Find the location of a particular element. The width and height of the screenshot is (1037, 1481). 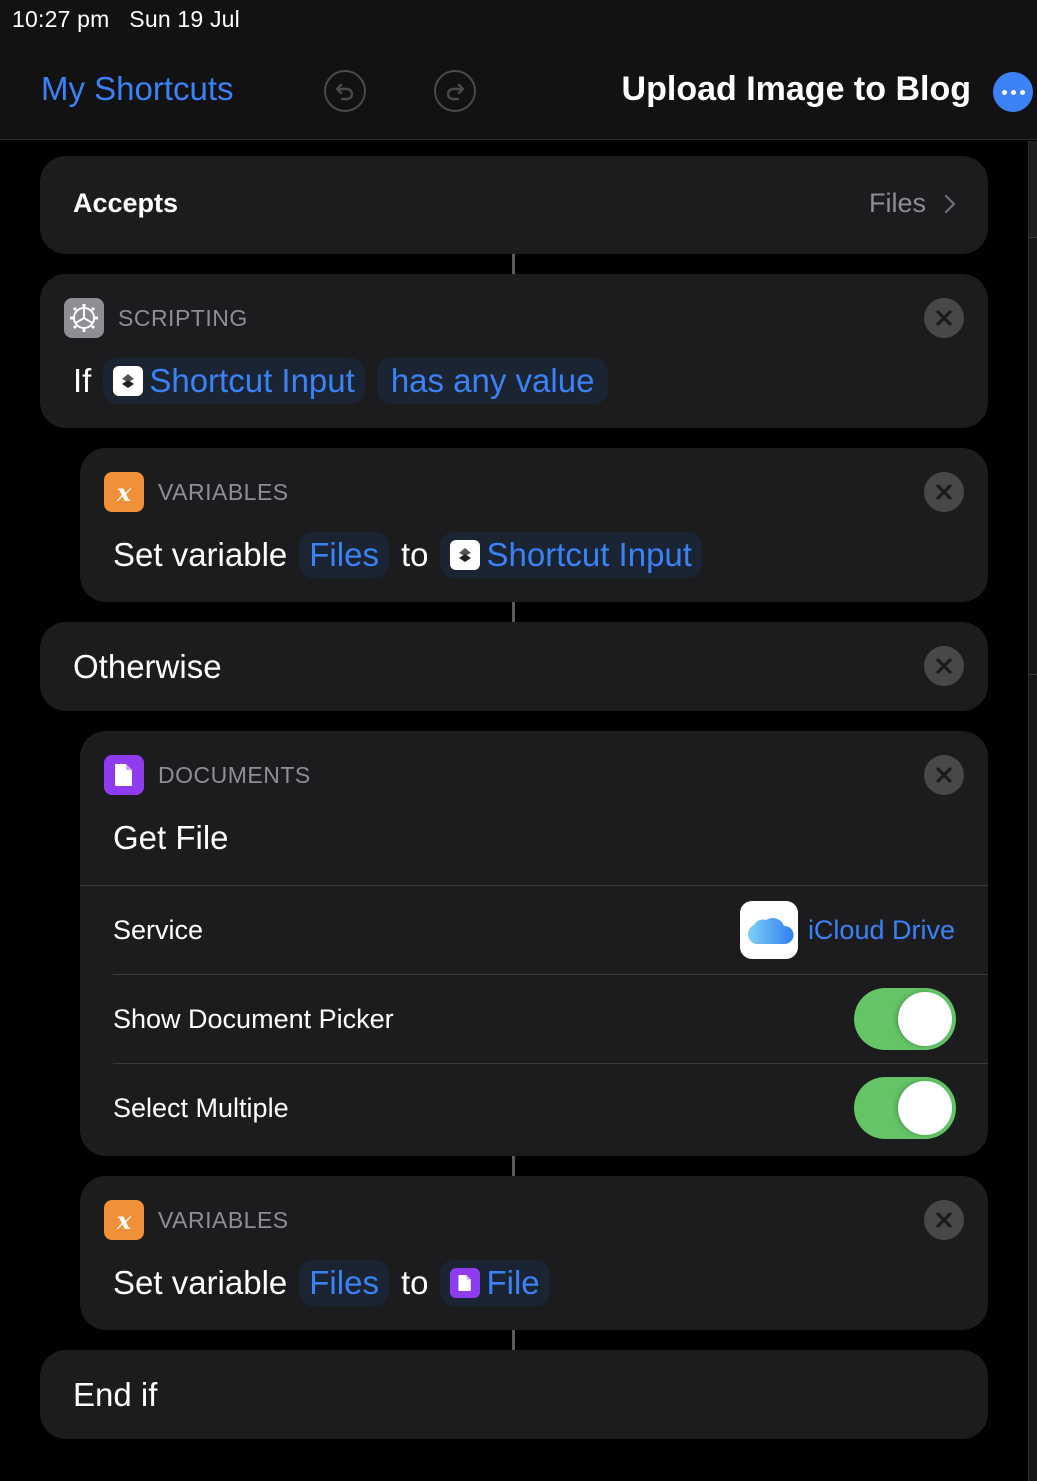

undo-button is located at coordinates (345, 91).